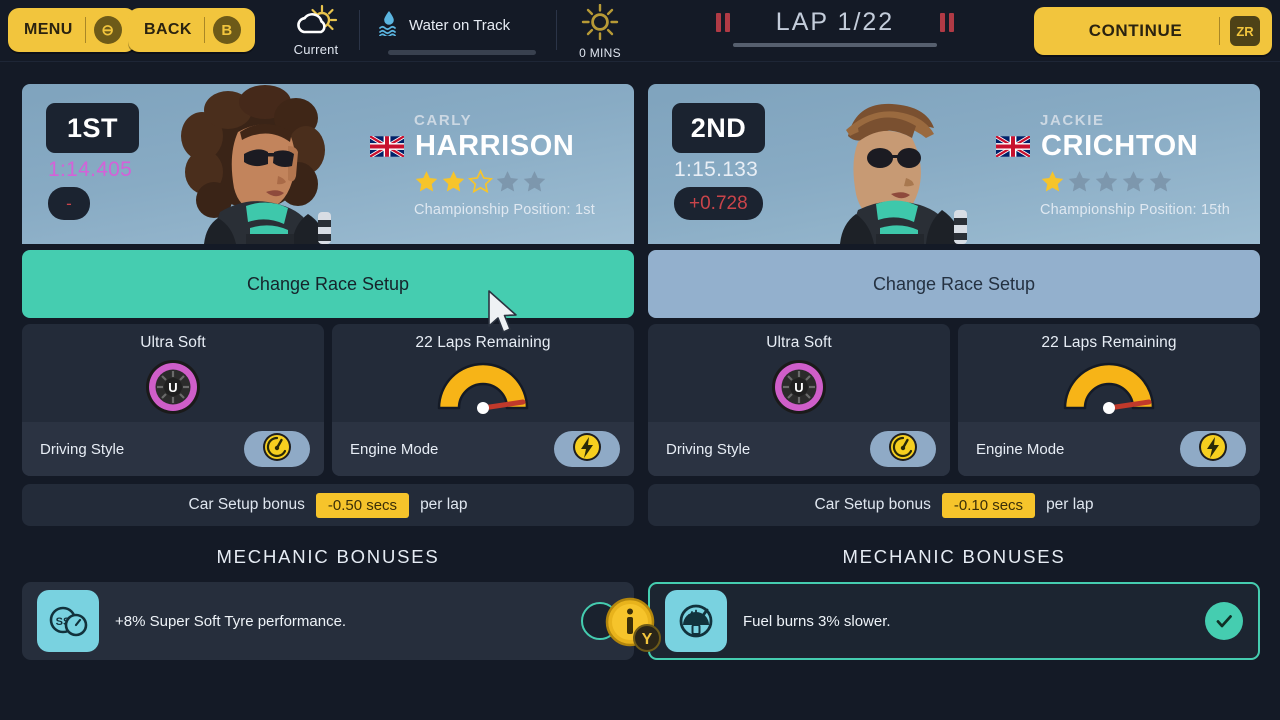  What do you see at coordinates (168, 29) in the screenshot?
I see `back-button-label: BACK` at bounding box center [168, 29].